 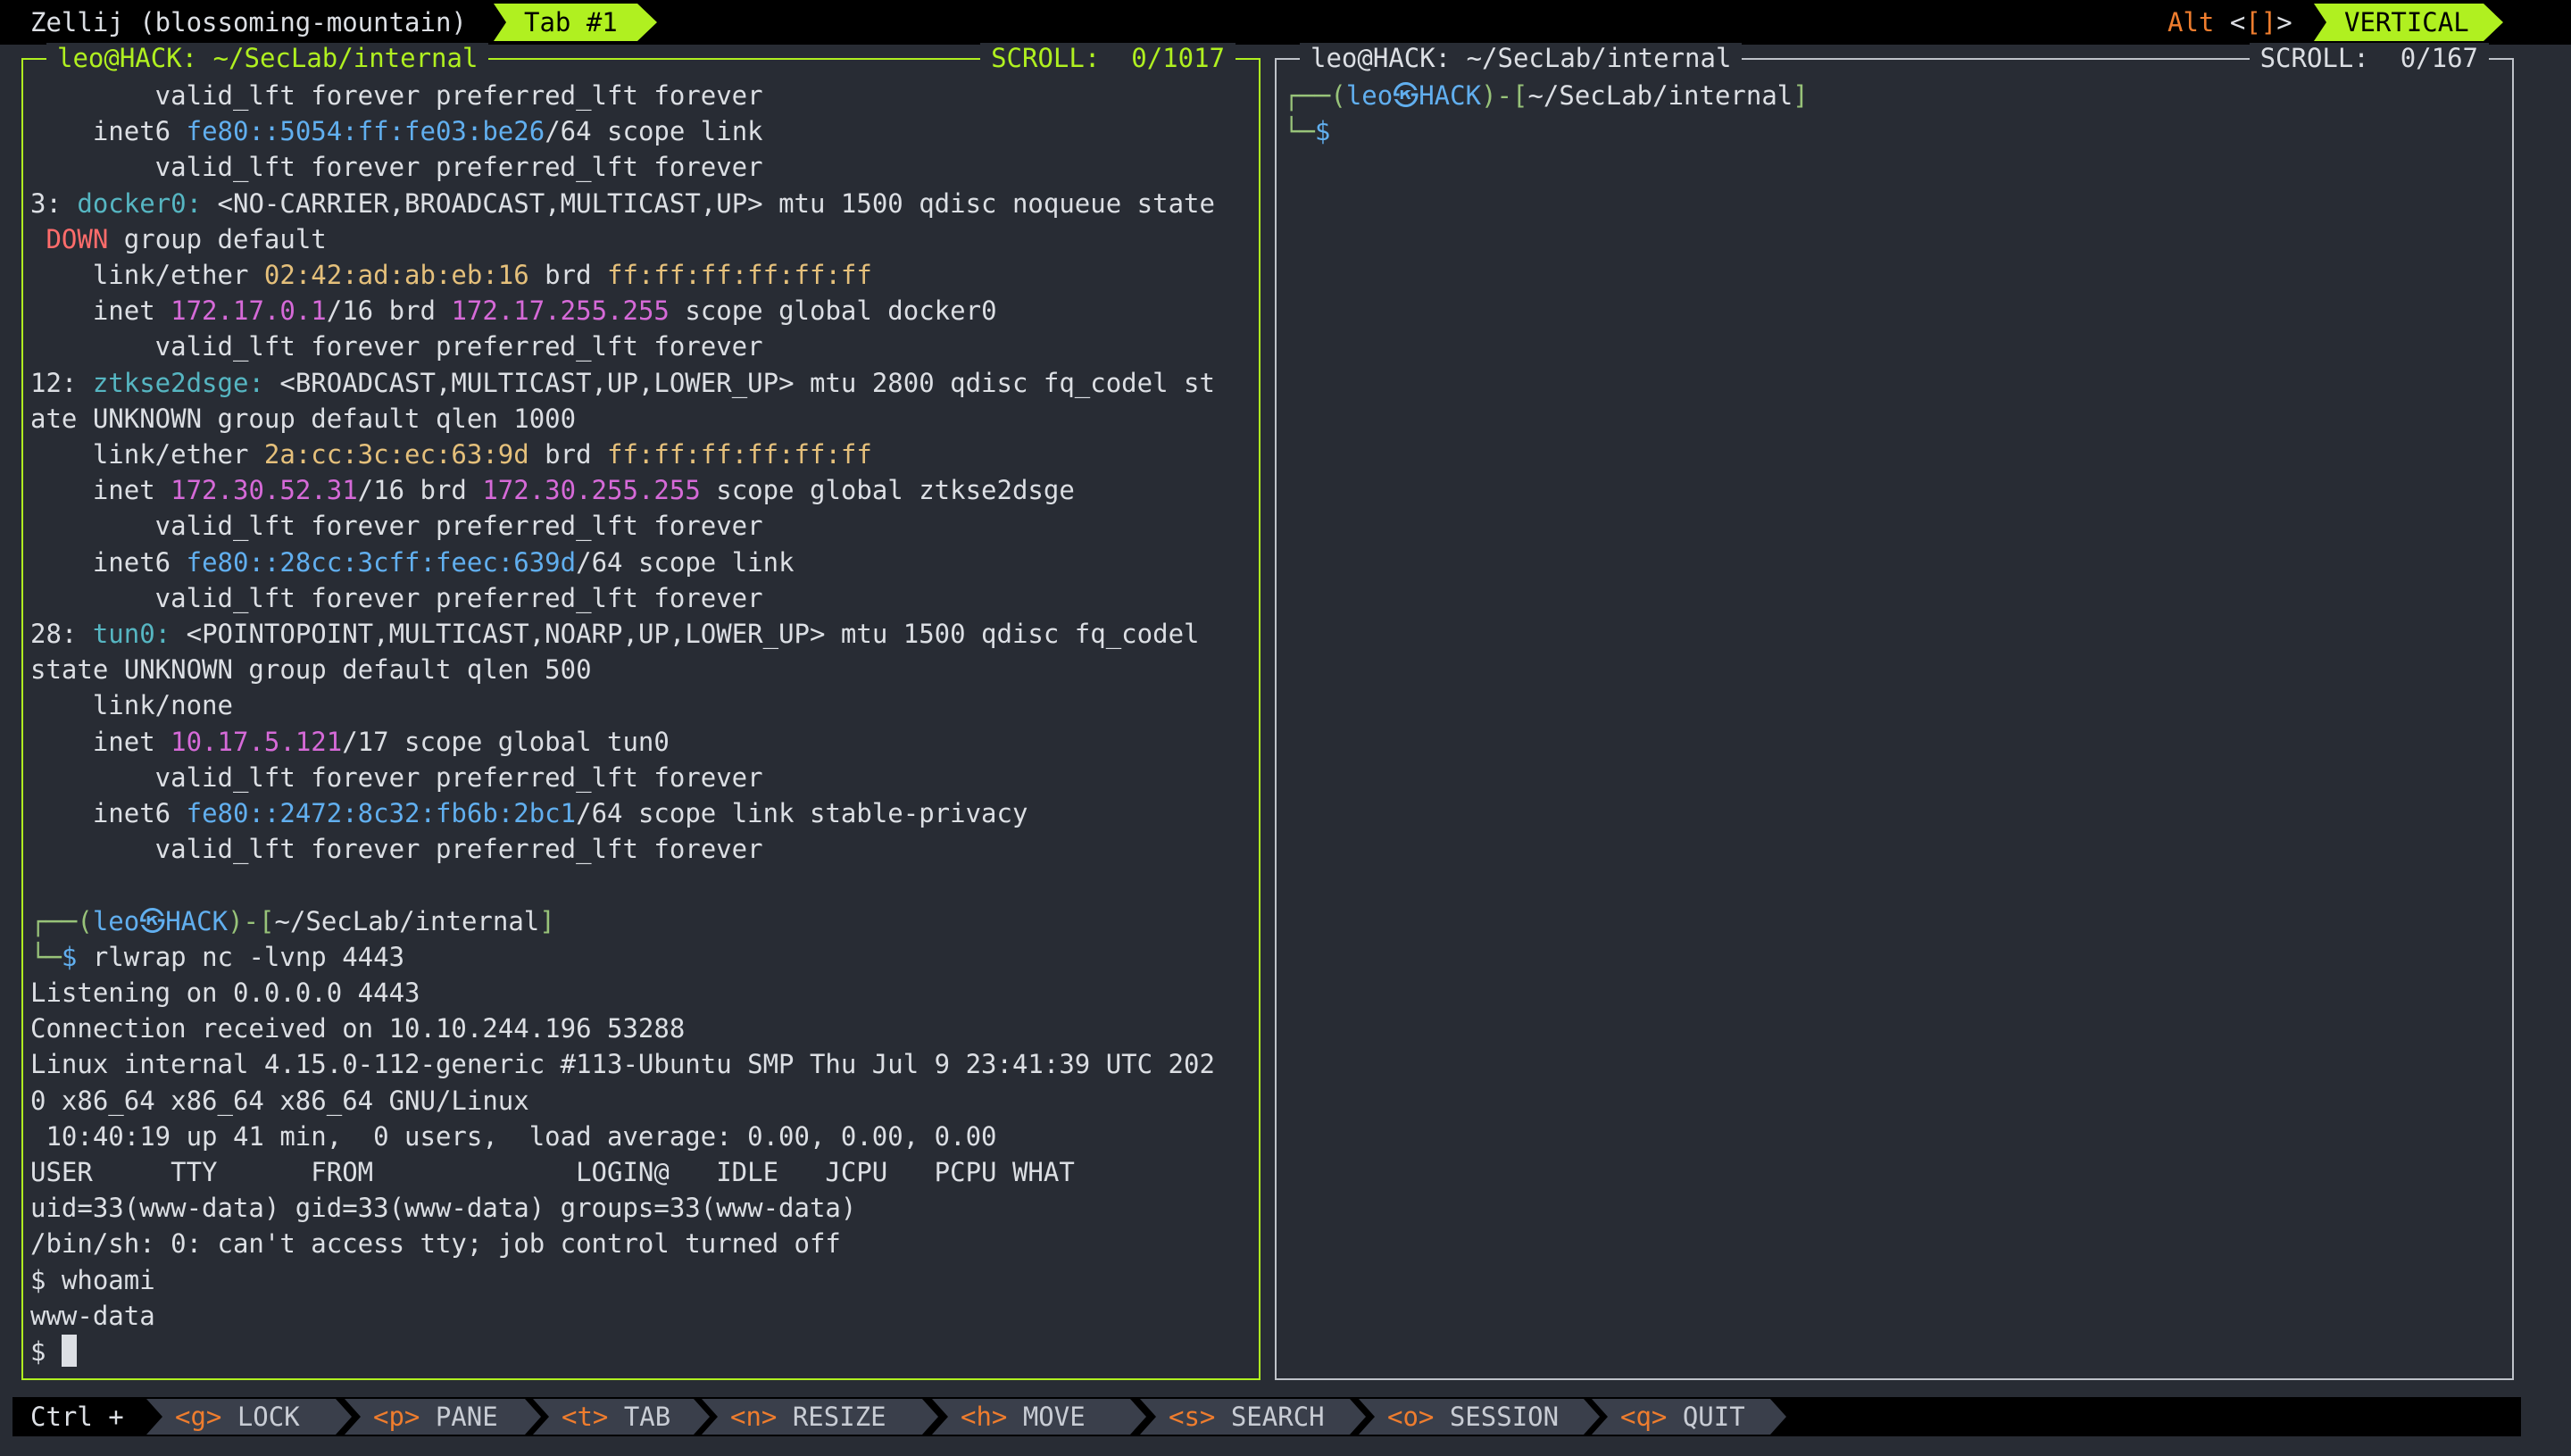 What do you see at coordinates (1270, 1417) in the screenshot?
I see `keybinding-label: SEARCH` at bounding box center [1270, 1417].